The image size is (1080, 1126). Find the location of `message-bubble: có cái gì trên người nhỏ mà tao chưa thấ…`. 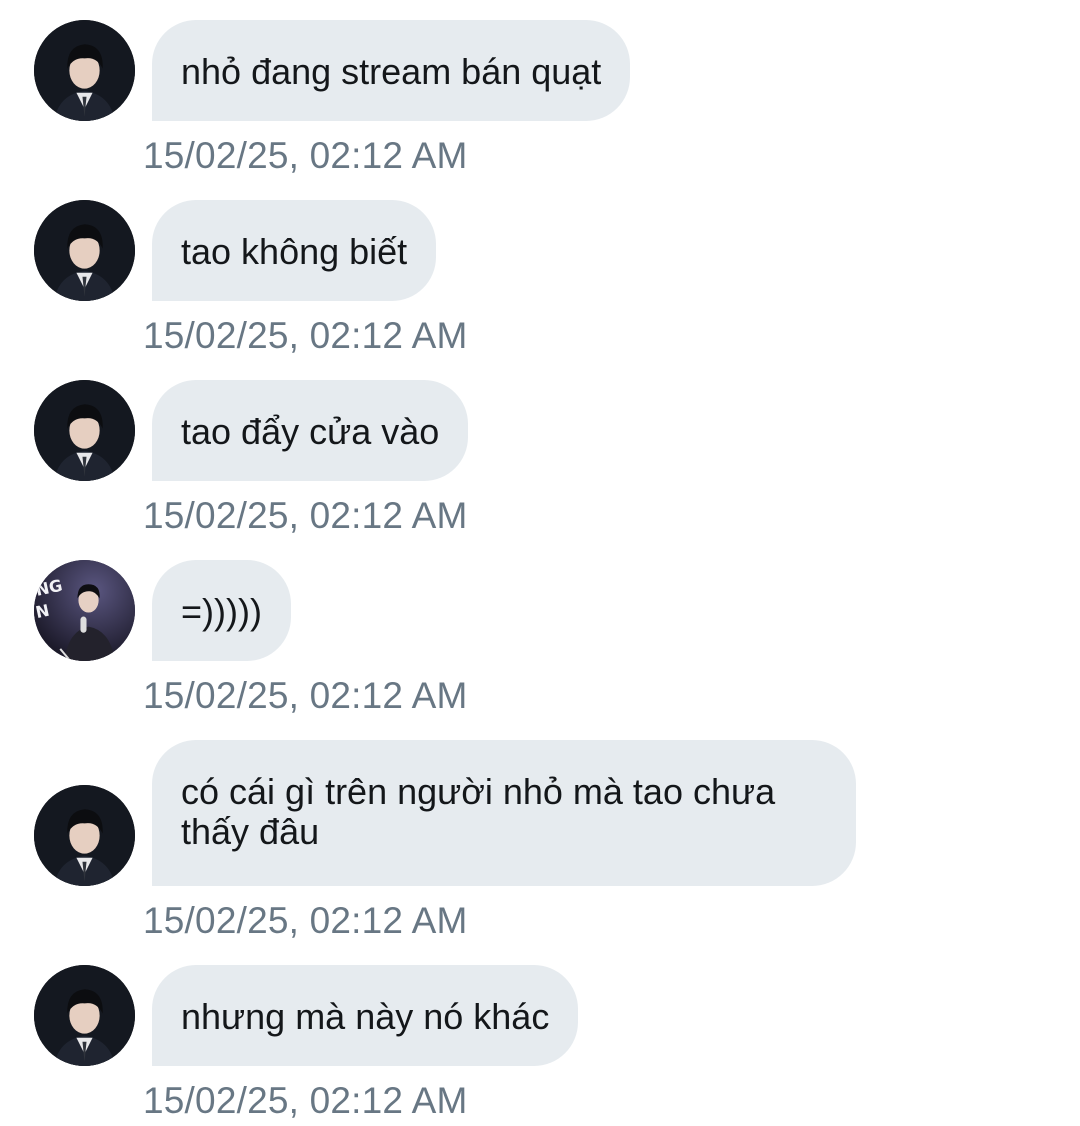

message-bubble: có cái gì trên người nhỏ mà tao chưa thấ… is located at coordinates (504, 813).